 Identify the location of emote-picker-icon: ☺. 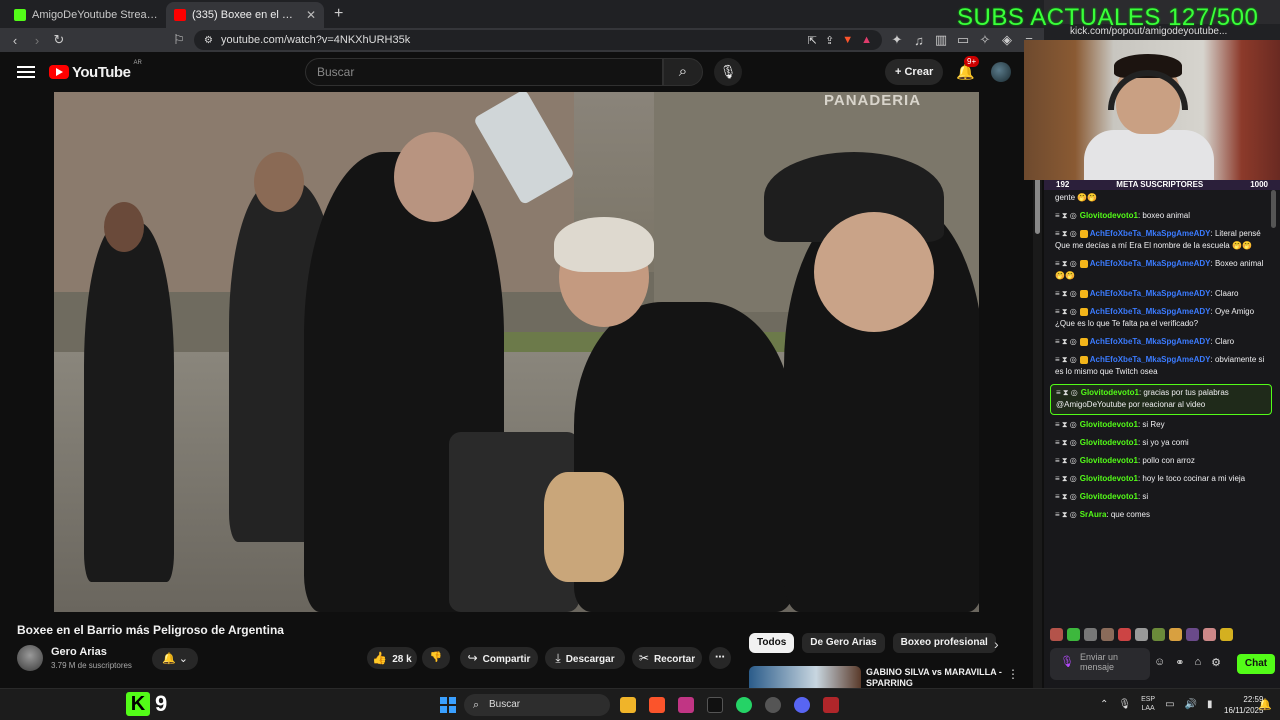
(1159, 662).